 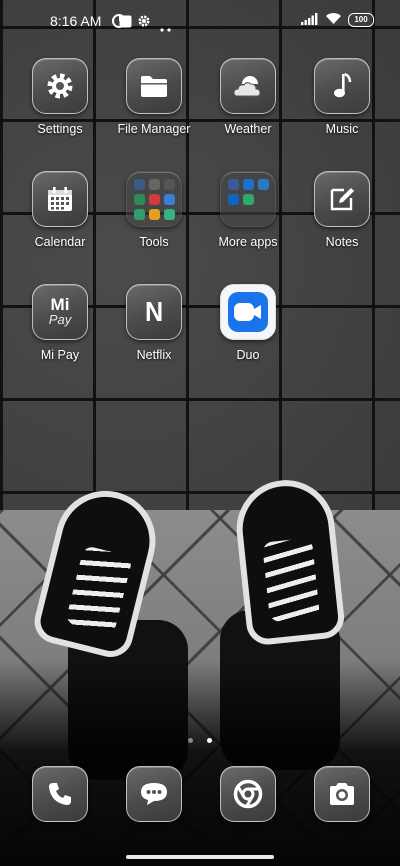 I want to click on mi-pay-logo-mi: Mi, so click(x=60, y=304).